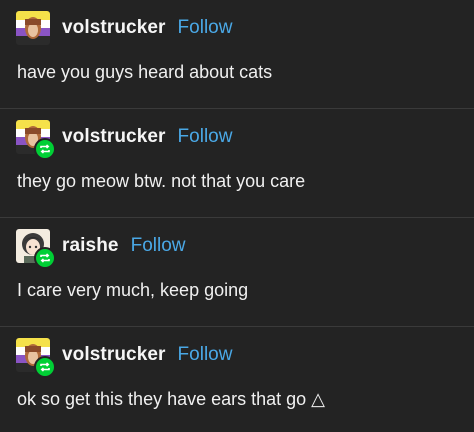 The width and height of the screenshot is (474, 432). What do you see at coordinates (145, 72) in the screenshot?
I see `post-text: have you guys heard about cats` at bounding box center [145, 72].